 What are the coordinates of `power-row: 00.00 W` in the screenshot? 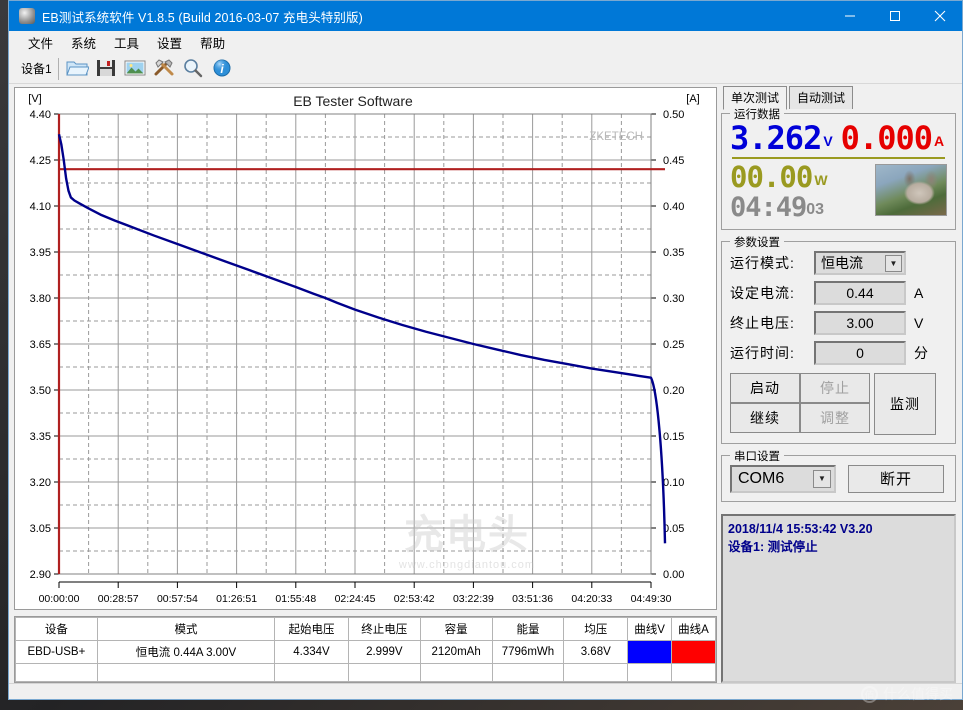 It's located at (799, 177).